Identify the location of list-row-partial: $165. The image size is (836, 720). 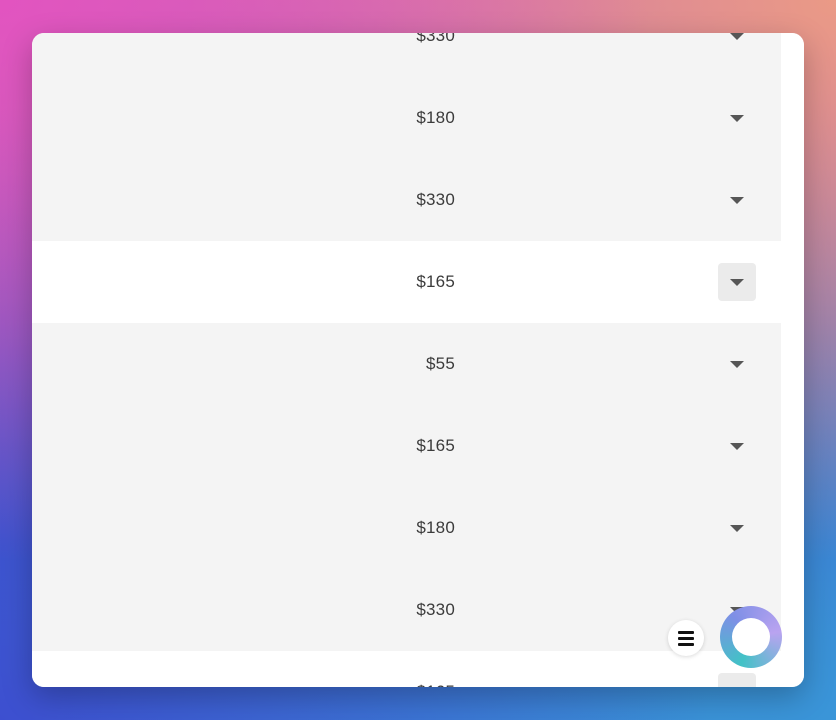
(406, 669).